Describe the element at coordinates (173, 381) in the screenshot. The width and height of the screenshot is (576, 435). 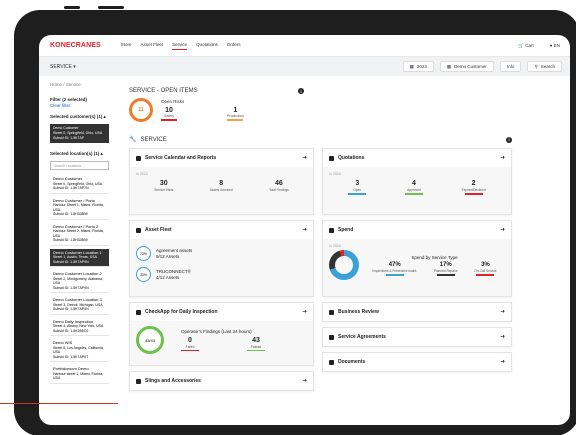
I see `slings-title: Slings and Accessories` at that location.